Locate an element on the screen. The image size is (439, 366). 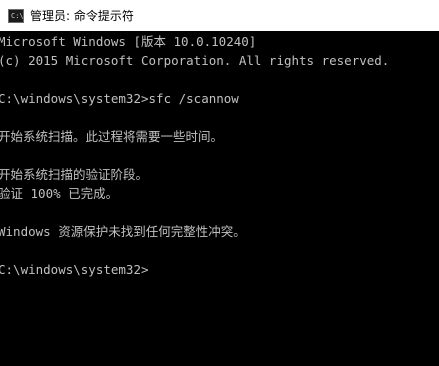
cmd-icon: C:\ is located at coordinates (16, 15).